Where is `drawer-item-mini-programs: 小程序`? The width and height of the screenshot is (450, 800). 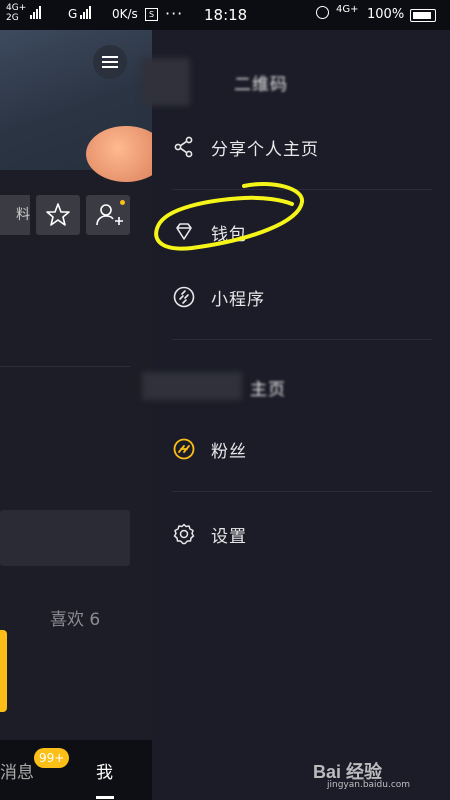
drawer-item-mini-programs: 小程序 is located at coordinates (301, 297).